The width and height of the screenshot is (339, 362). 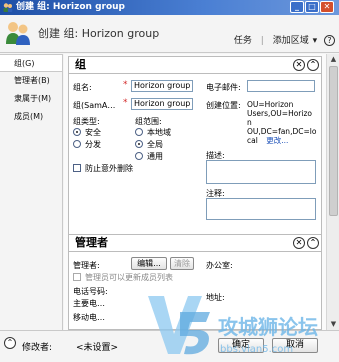 What do you see at coordinates (162, 86) in the screenshot?
I see `group-name-field: Horizon group` at bounding box center [162, 86].